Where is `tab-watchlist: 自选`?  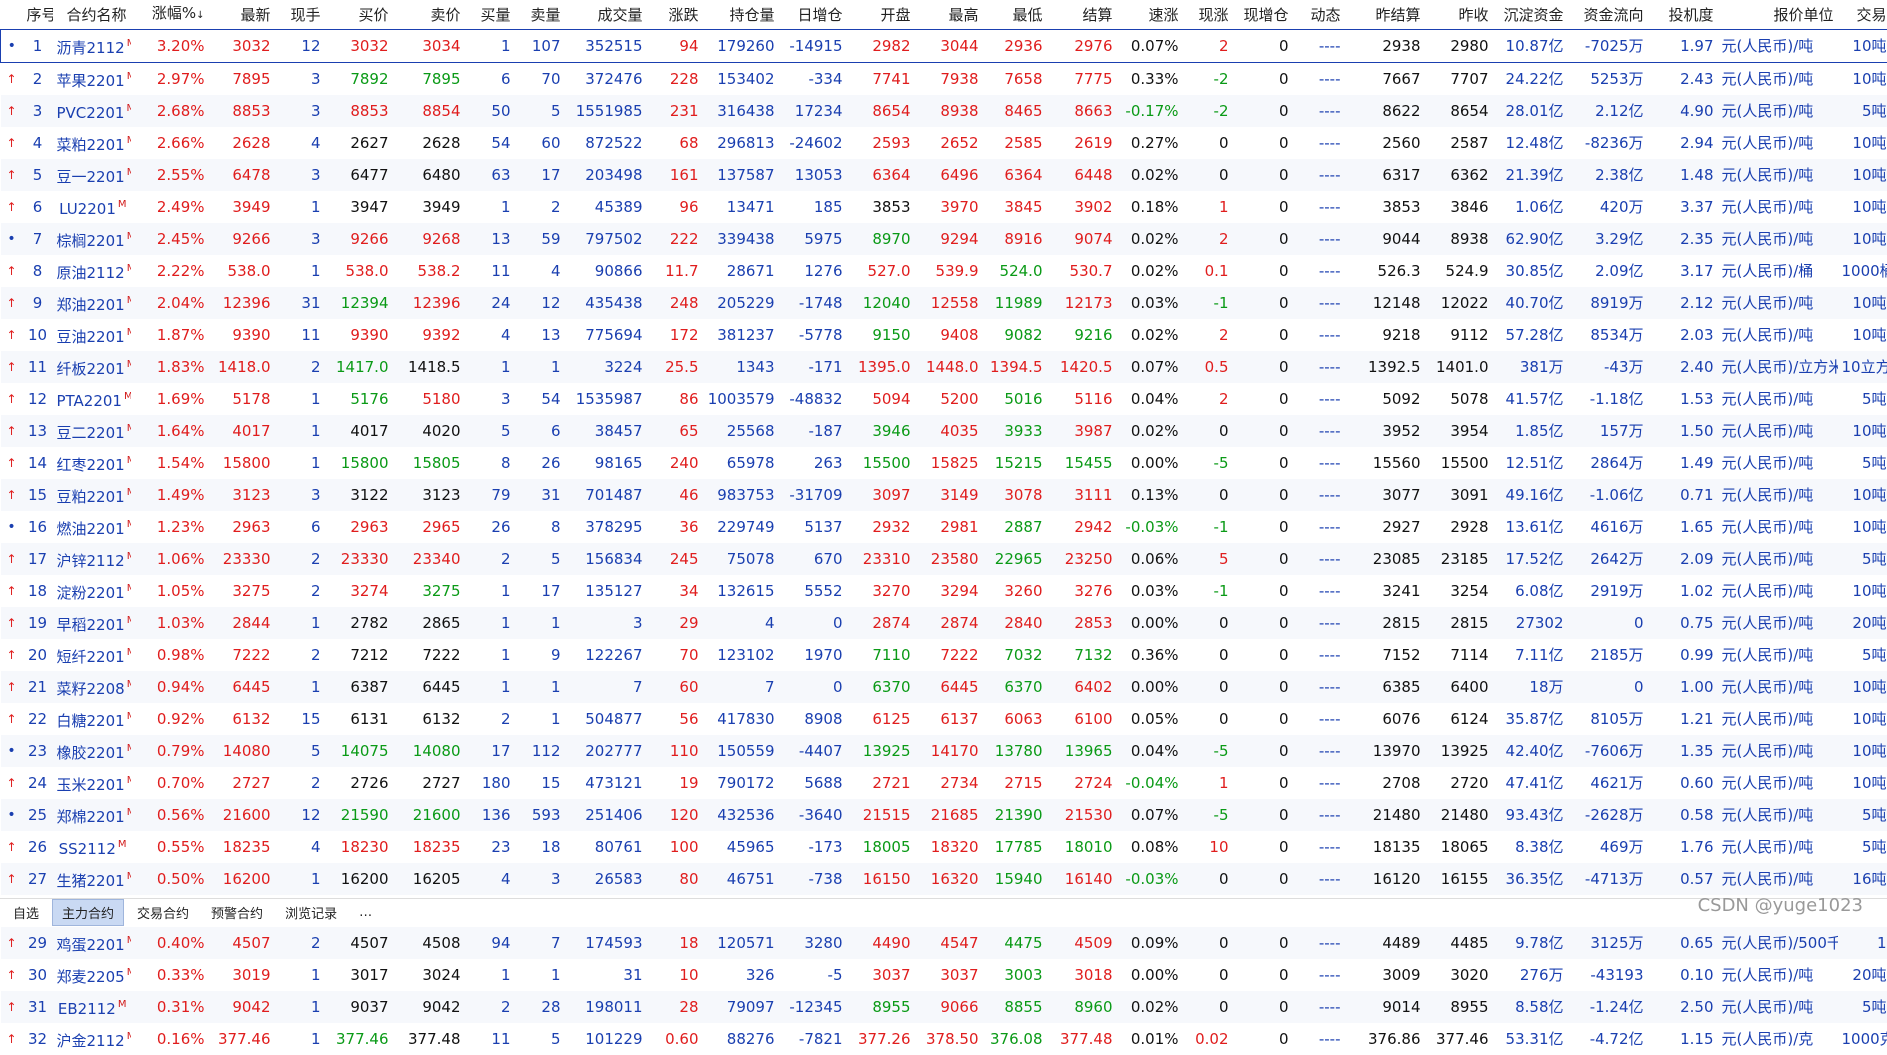
tab-watchlist: 自选 is located at coordinates (26, 912).